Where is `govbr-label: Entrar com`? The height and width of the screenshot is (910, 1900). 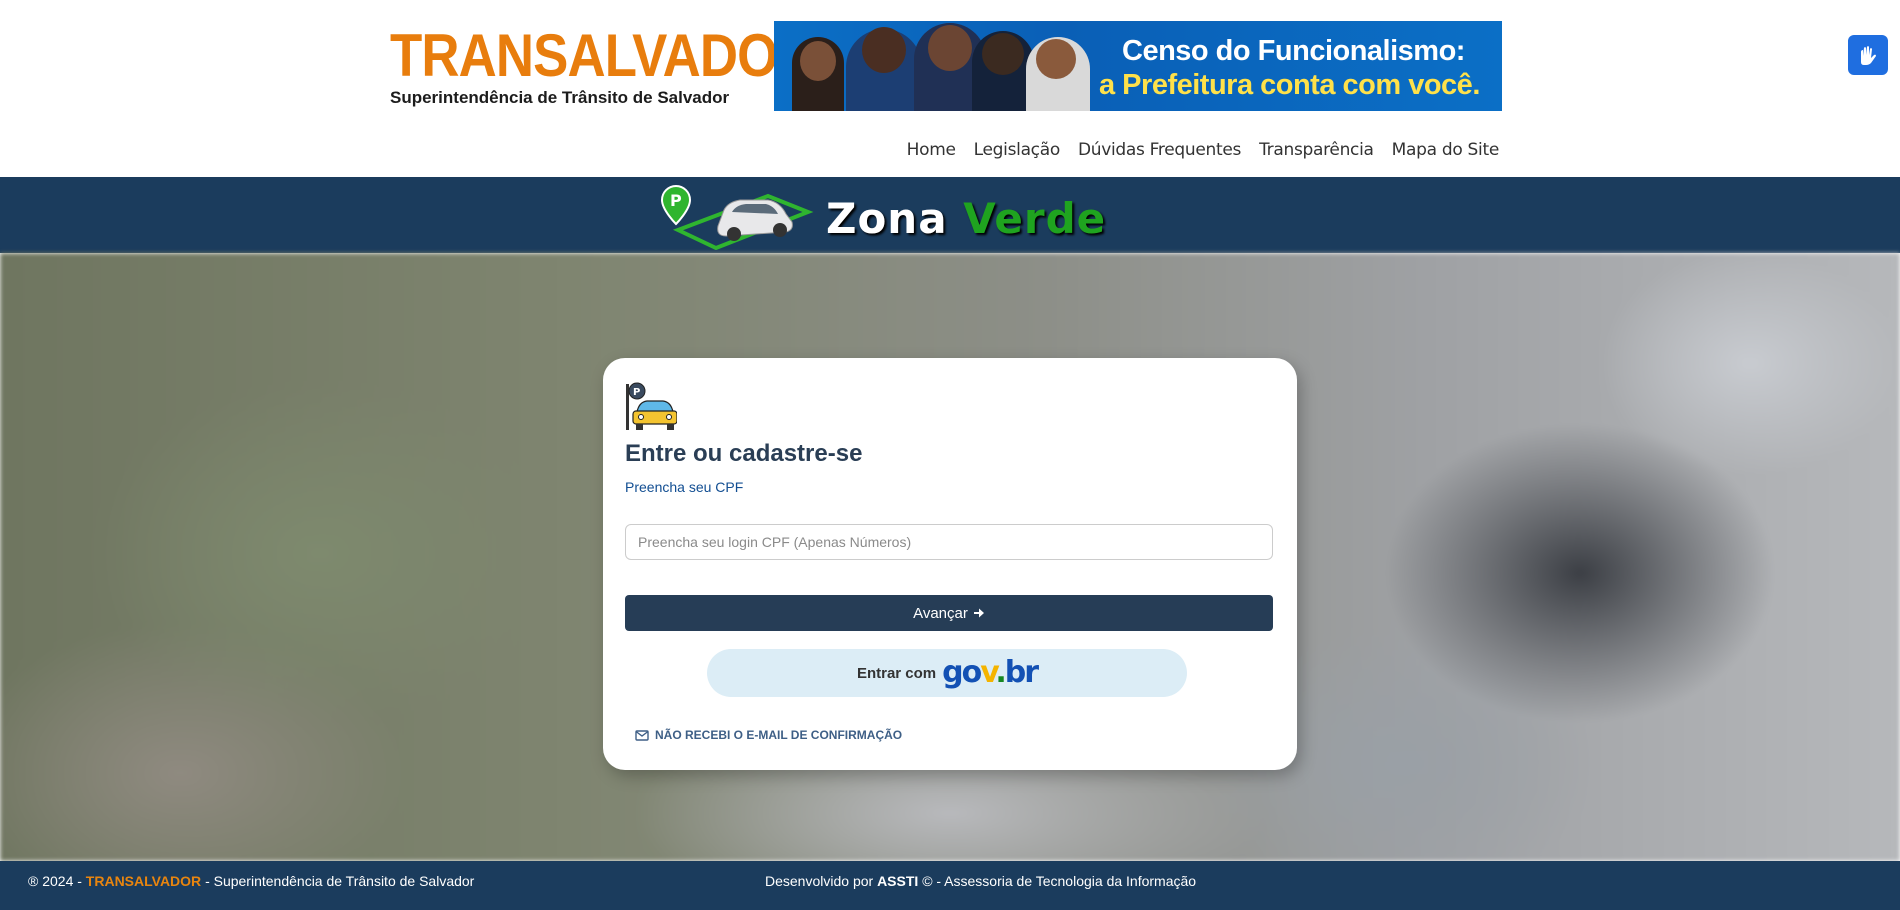 govbr-label: Entrar com is located at coordinates (896, 673).